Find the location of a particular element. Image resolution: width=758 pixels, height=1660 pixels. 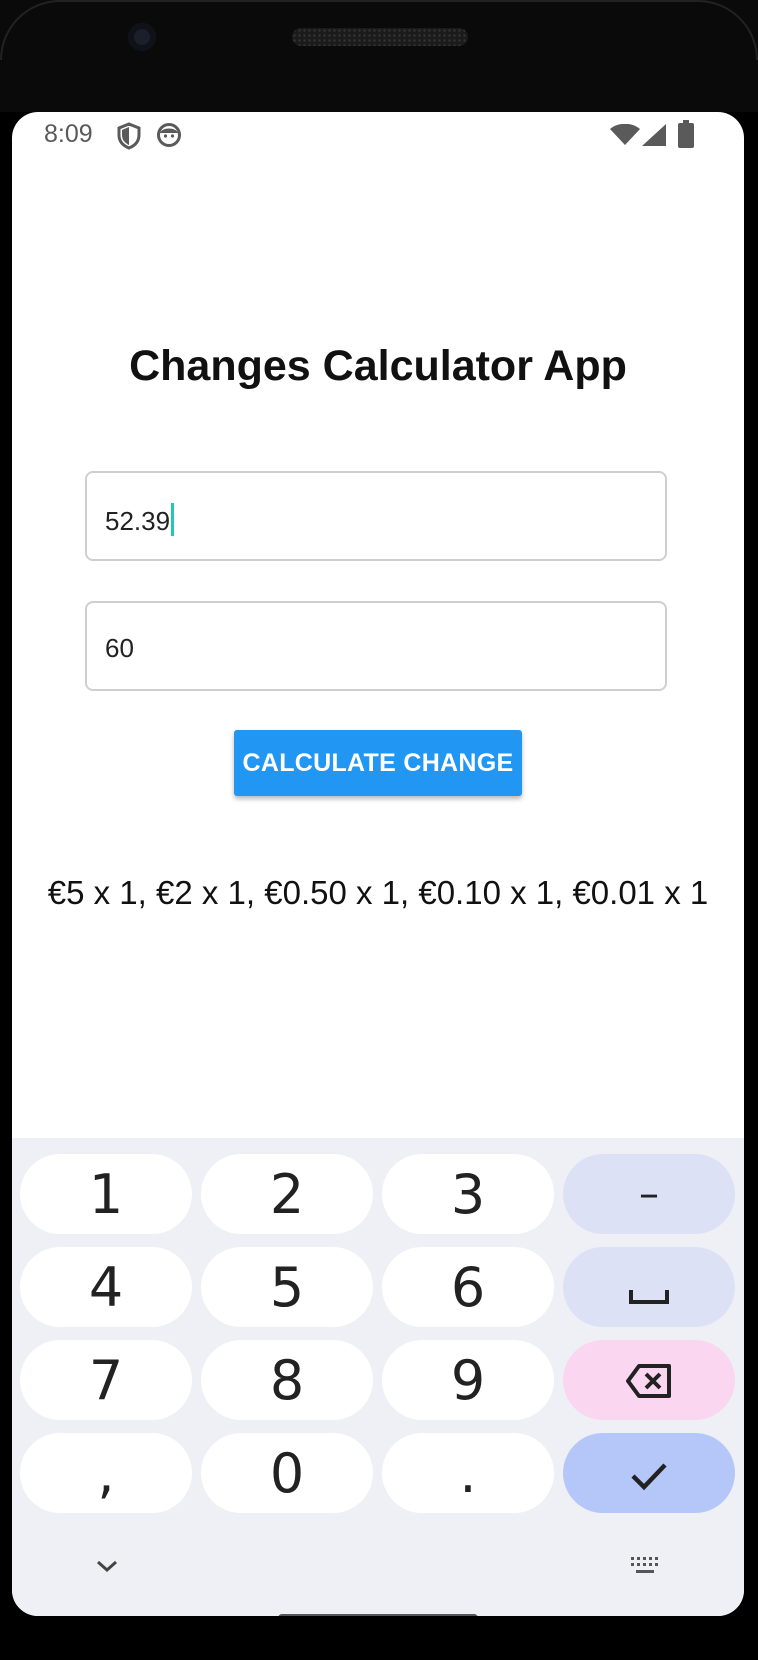

calculate-change-button: CALCULATE CHANGE is located at coordinates (378, 763).